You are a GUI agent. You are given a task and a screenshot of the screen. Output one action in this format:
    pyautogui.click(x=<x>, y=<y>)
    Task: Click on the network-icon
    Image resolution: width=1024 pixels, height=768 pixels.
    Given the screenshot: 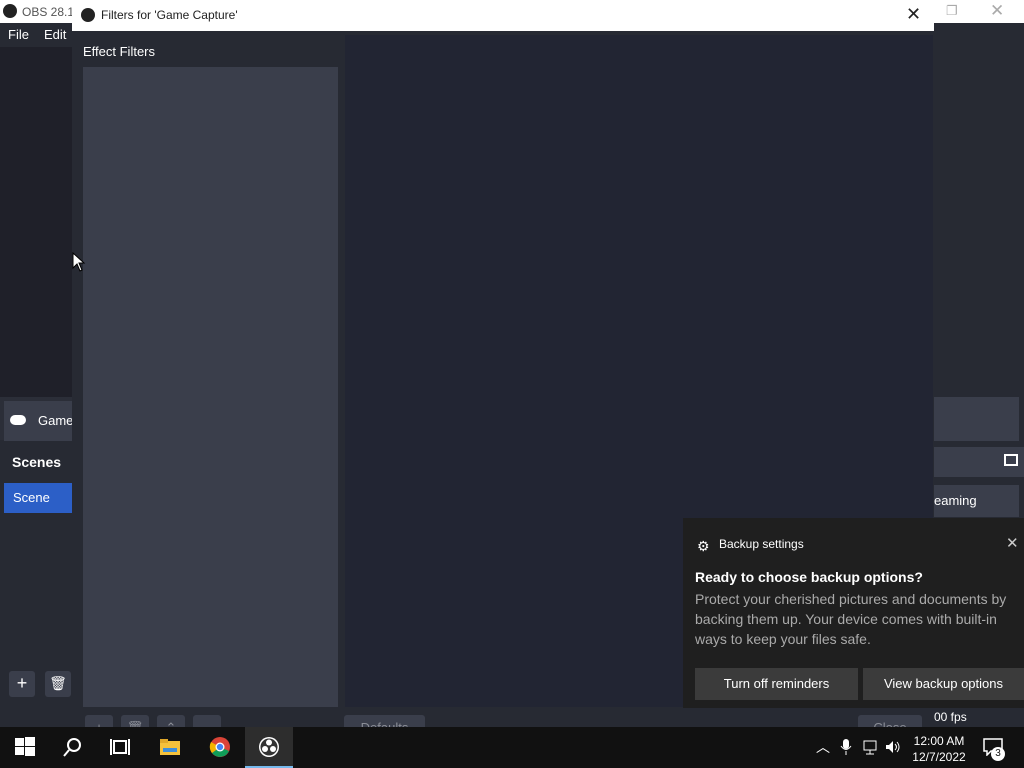 What is the action you would take?
    pyautogui.click(x=870, y=747)
    